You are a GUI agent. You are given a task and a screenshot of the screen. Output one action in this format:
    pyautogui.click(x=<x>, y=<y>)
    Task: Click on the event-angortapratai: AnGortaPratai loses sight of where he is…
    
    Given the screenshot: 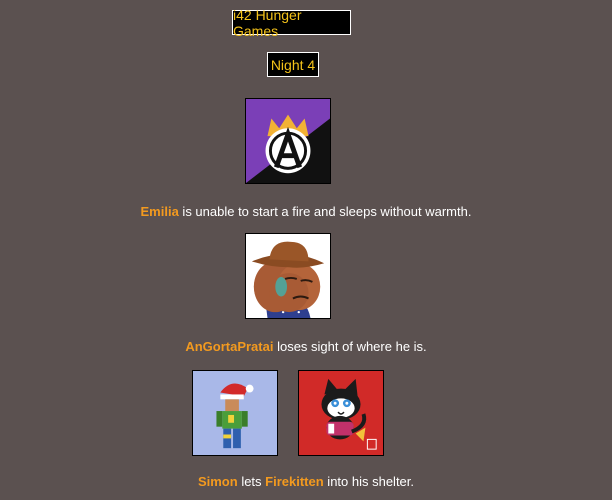 What is the action you would take?
    pyautogui.click(x=306, y=346)
    